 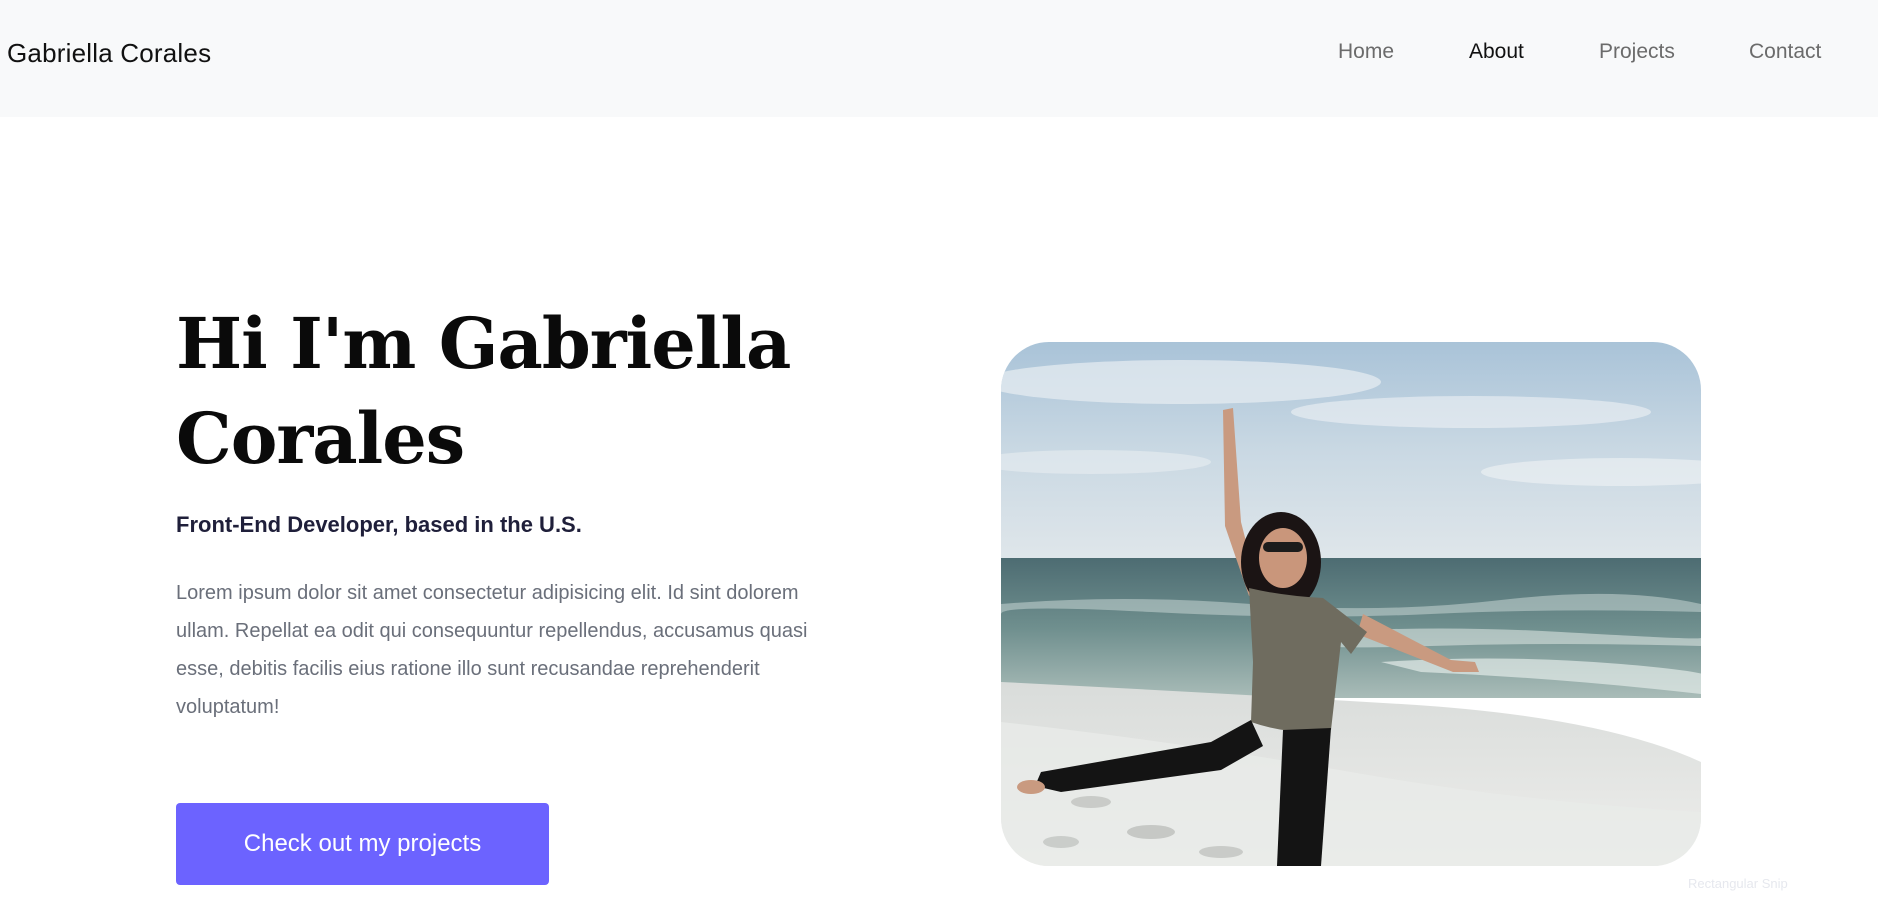 I want to click on nav-link-projects: Projects, so click(x=1674, y=52).